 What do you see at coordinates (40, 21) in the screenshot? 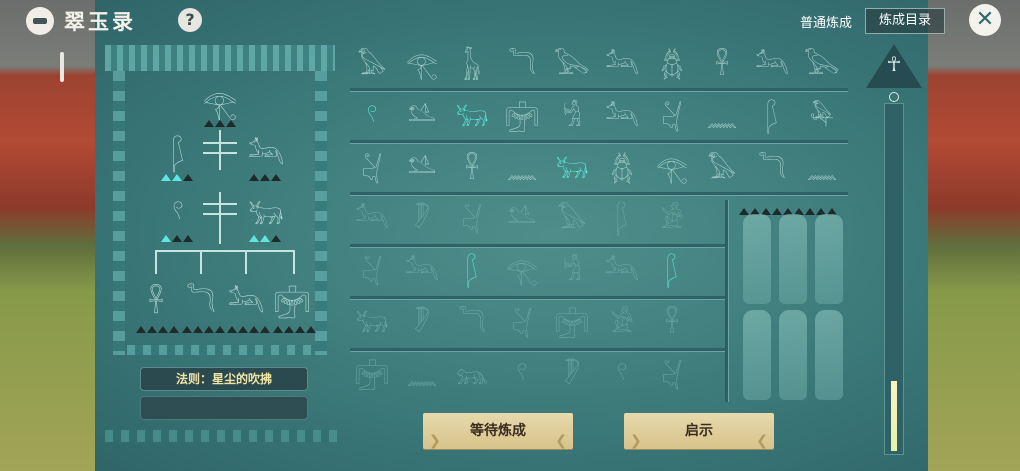
I see `logo-icon` at bounding box center [40, 21].